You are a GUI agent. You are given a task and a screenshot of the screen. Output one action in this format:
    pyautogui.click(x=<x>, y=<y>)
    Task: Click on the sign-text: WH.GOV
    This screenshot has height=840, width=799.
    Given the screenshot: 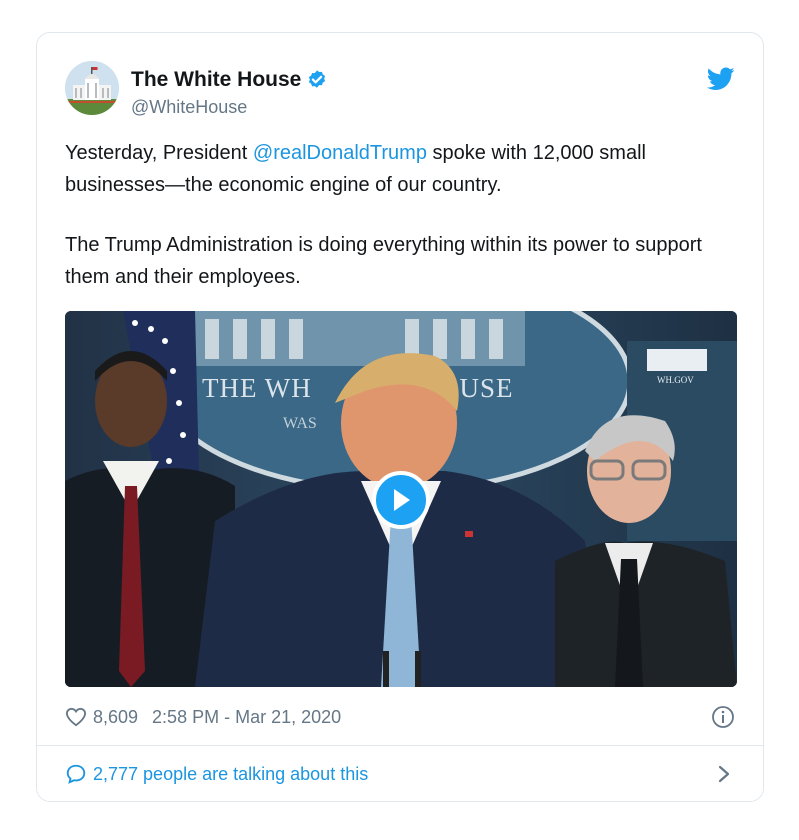 What is the action you would take?
    pyautogui.click(x=675, y=380)
    